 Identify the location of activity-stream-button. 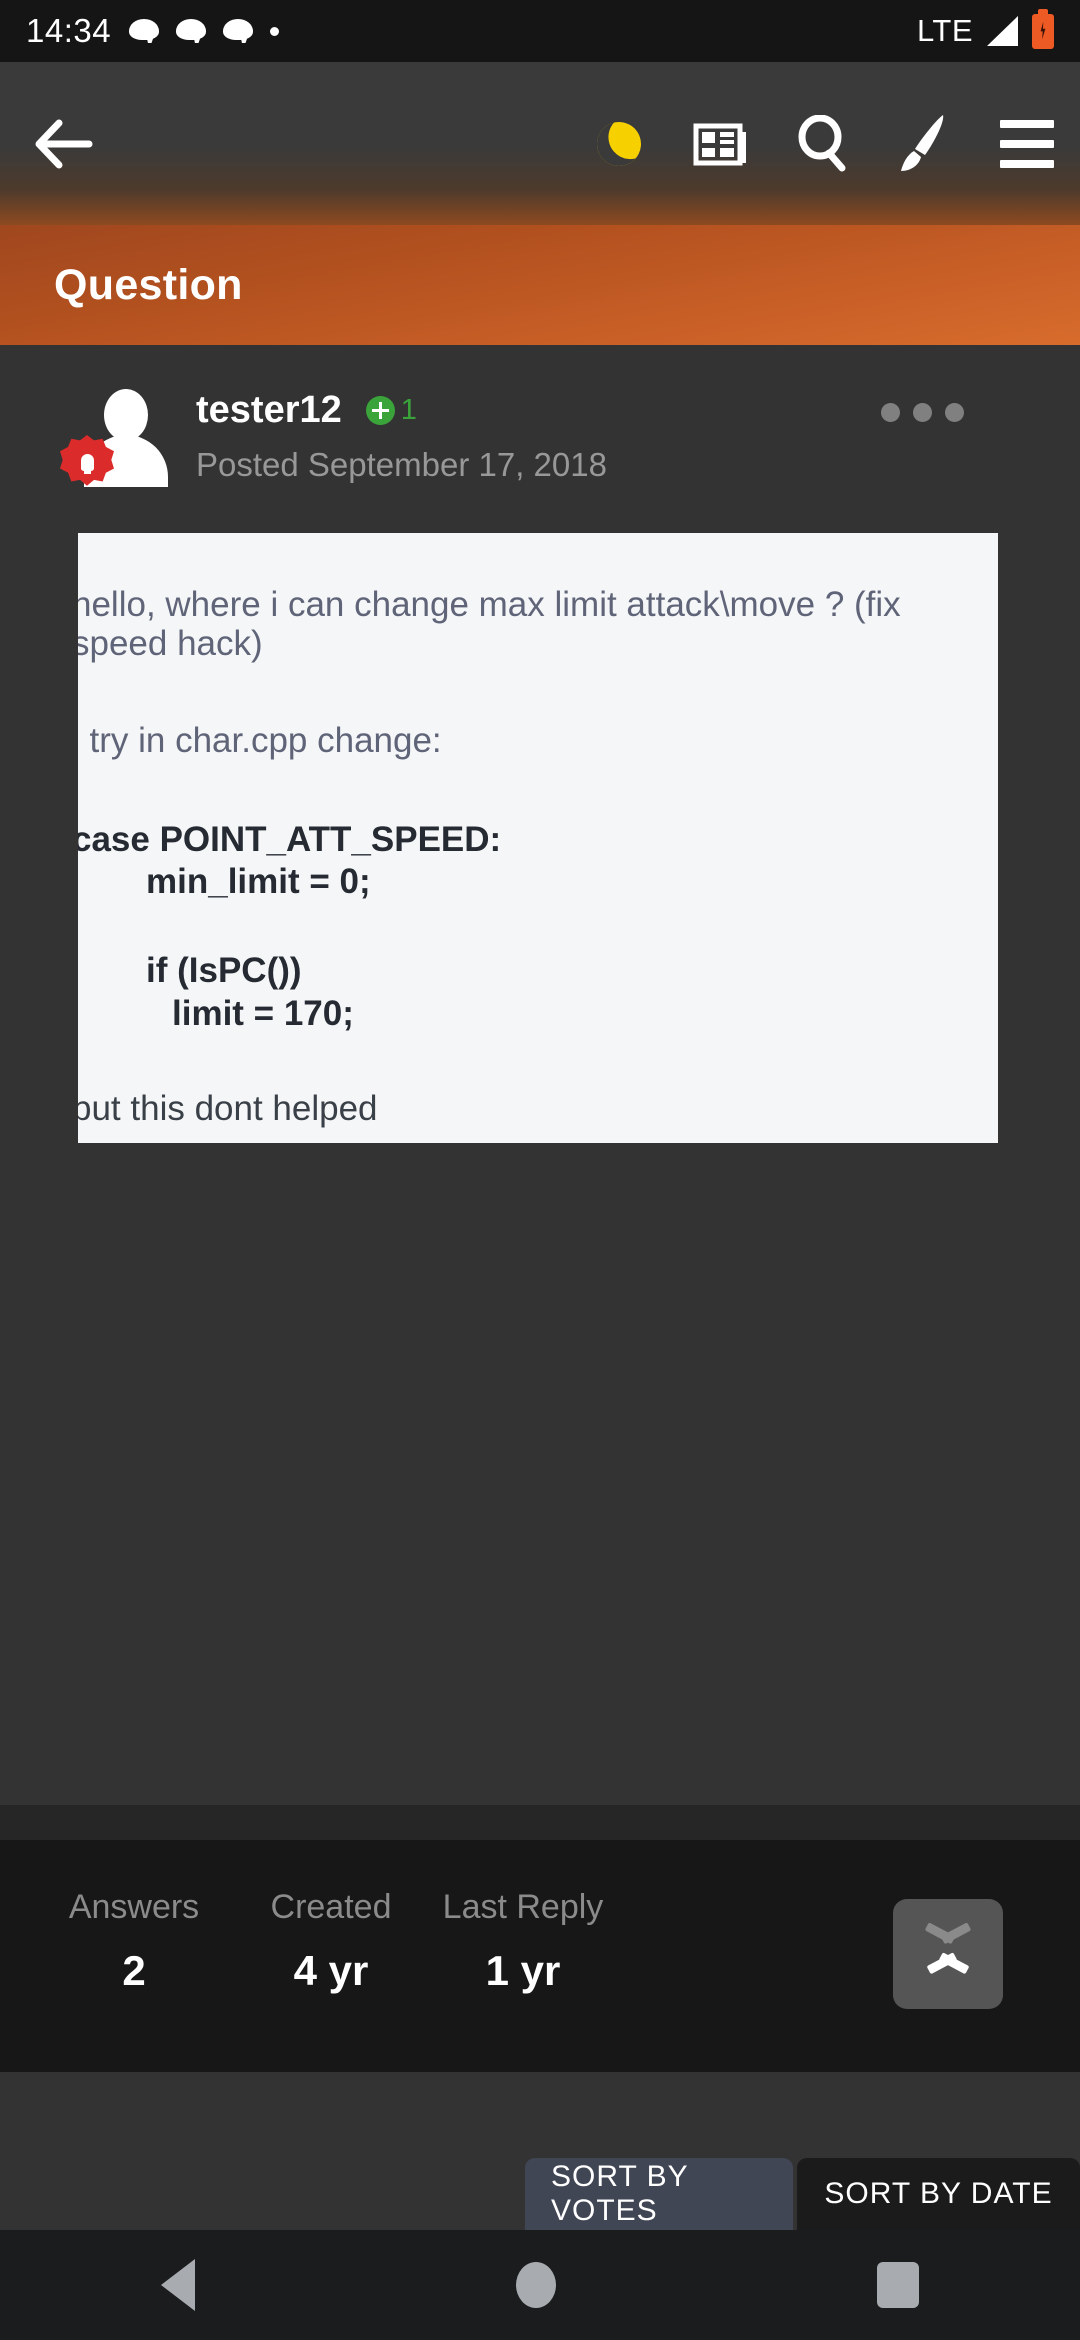
(721, 144).